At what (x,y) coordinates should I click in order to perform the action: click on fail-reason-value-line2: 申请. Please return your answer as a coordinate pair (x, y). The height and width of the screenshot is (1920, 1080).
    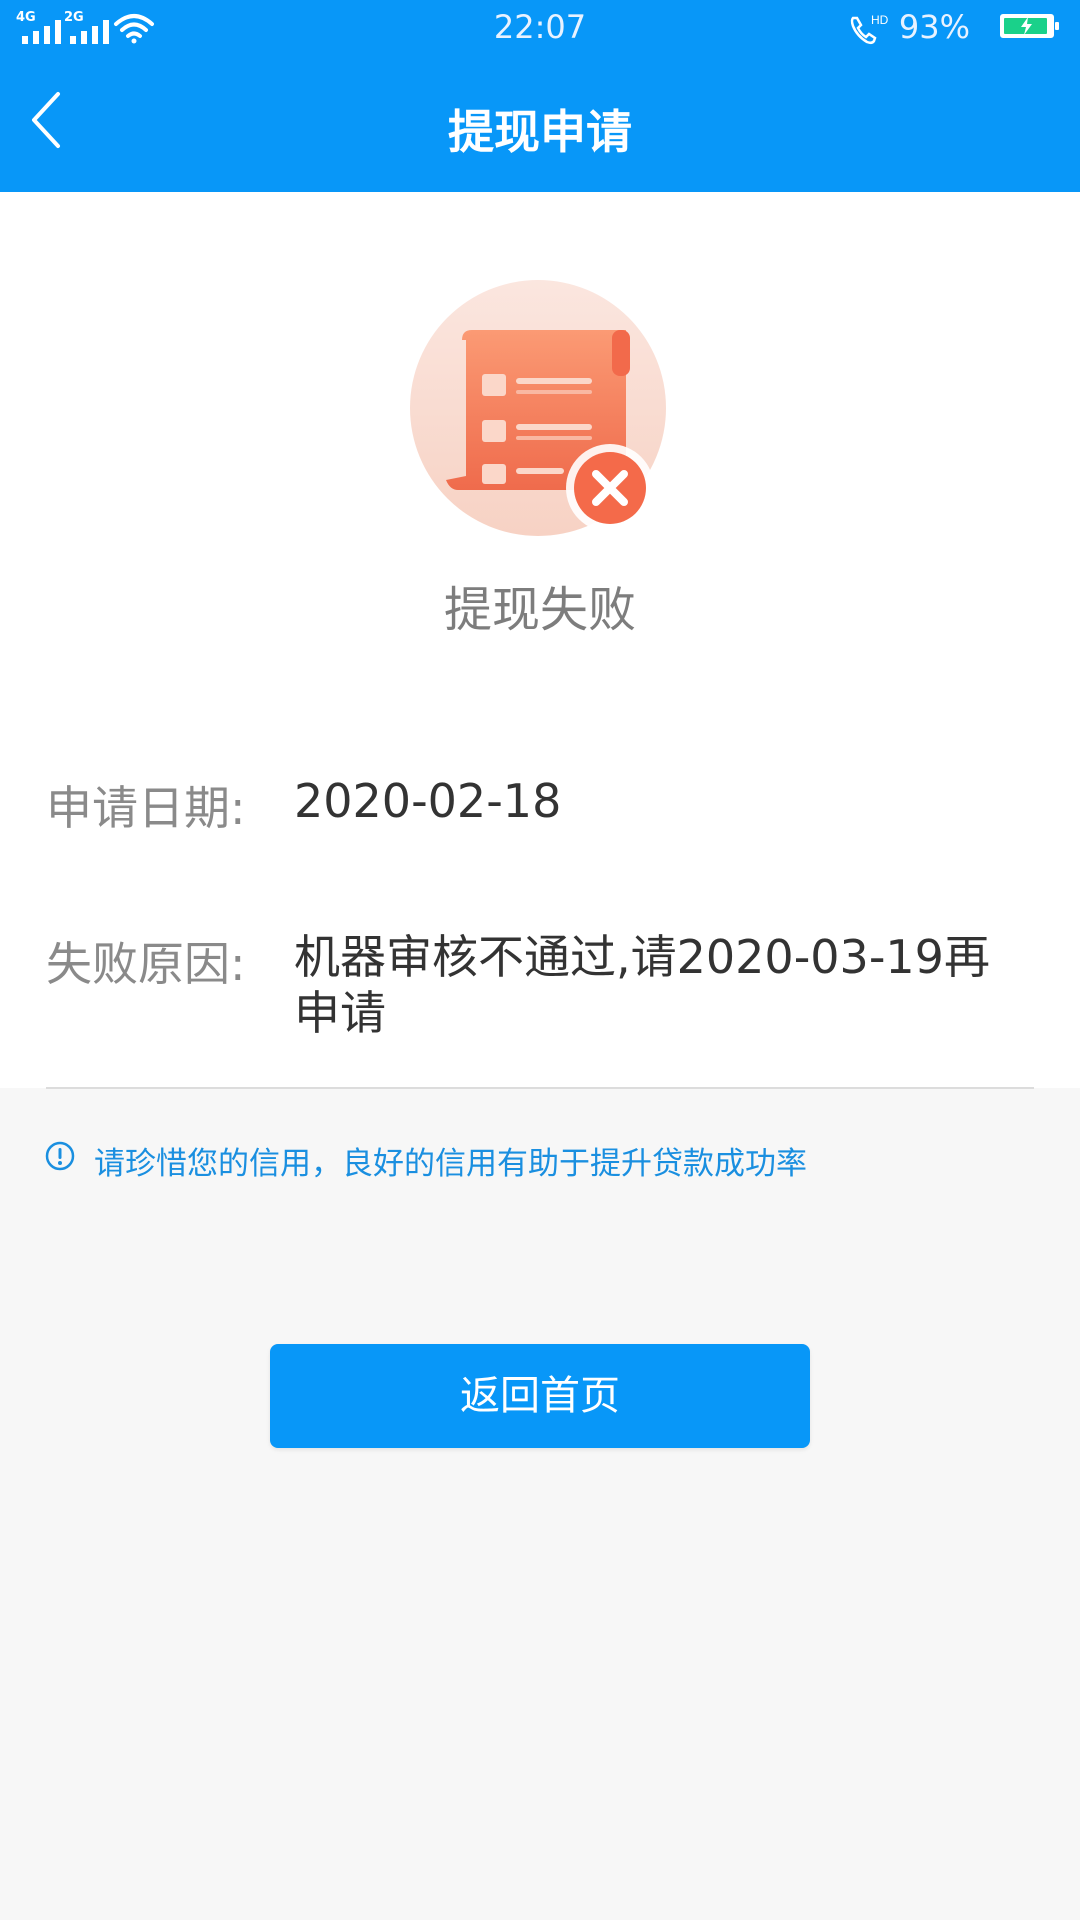
    Looking at the image, I should click on (340, 1013).